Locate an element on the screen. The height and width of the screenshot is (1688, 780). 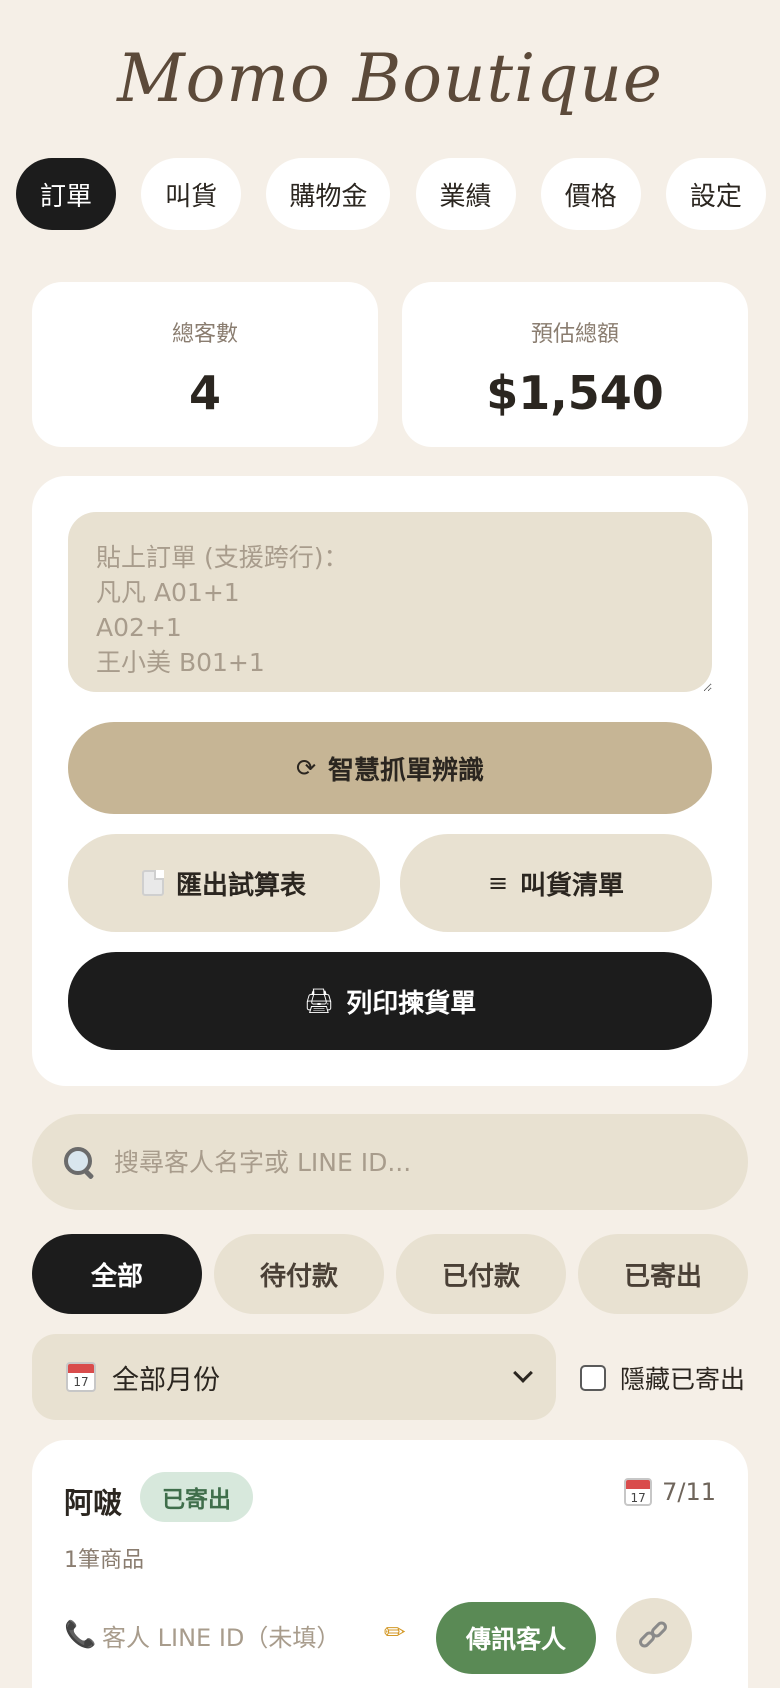
button-label: 列印揀貨單 is located at coordinates (411, 1003).